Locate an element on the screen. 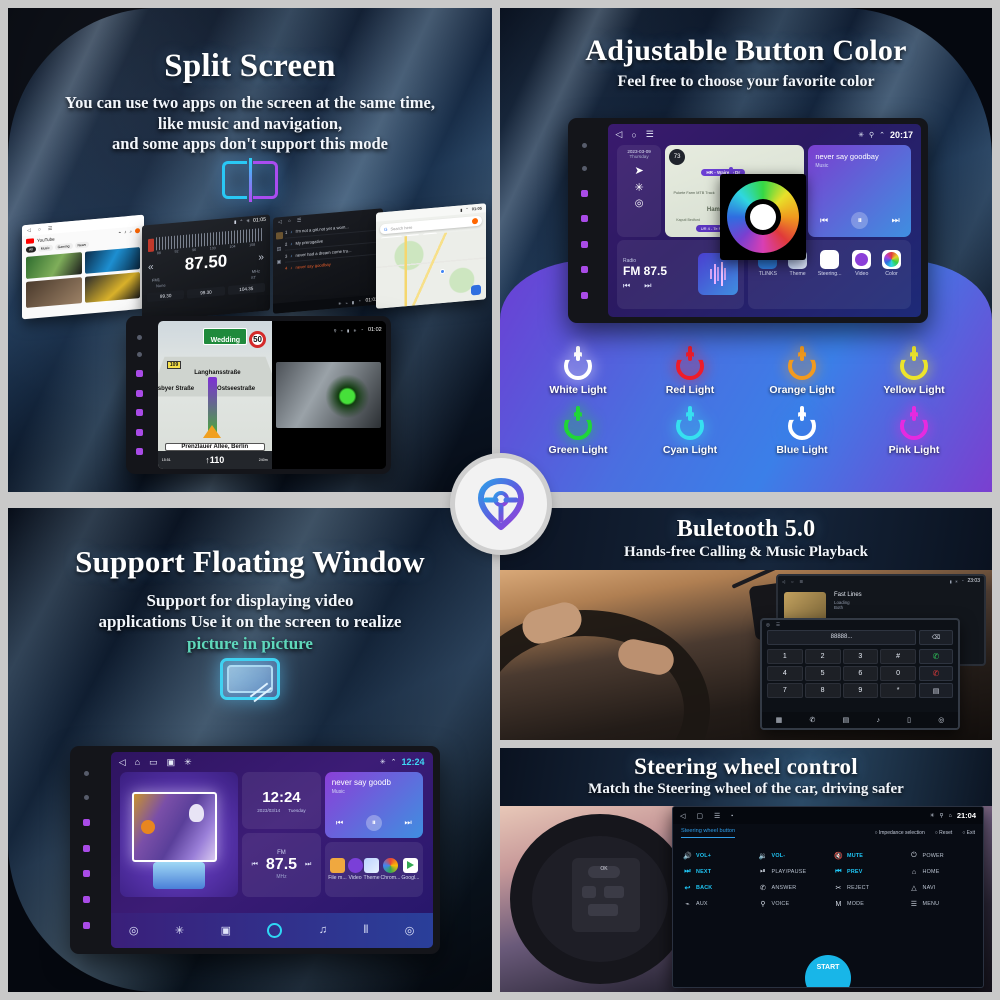 The height and width of the screenshot is (1000, 1000). dial-key: 8 is located at coordinates (822, 690).